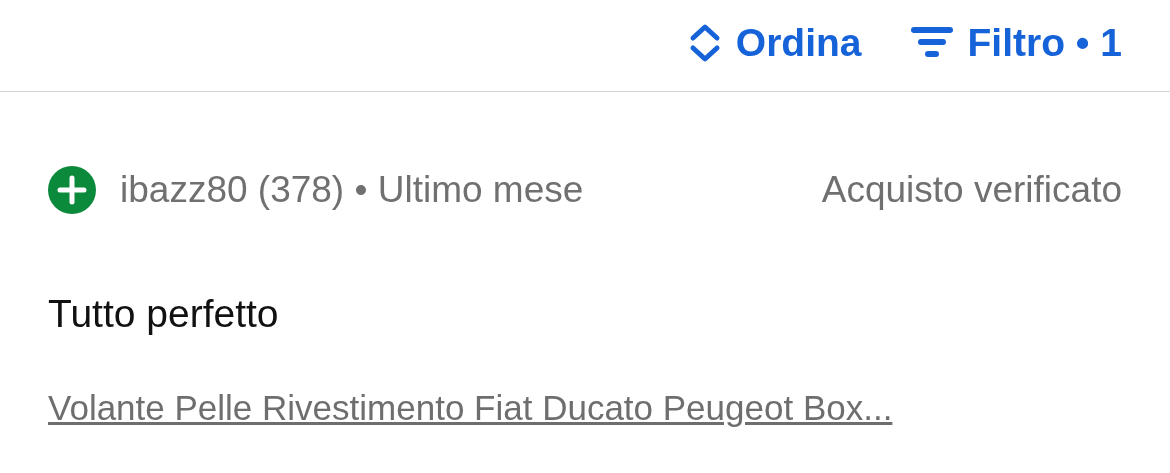 This screenshot has width=1170, height=473. I want to click on plus-icon, so click(72, 190).